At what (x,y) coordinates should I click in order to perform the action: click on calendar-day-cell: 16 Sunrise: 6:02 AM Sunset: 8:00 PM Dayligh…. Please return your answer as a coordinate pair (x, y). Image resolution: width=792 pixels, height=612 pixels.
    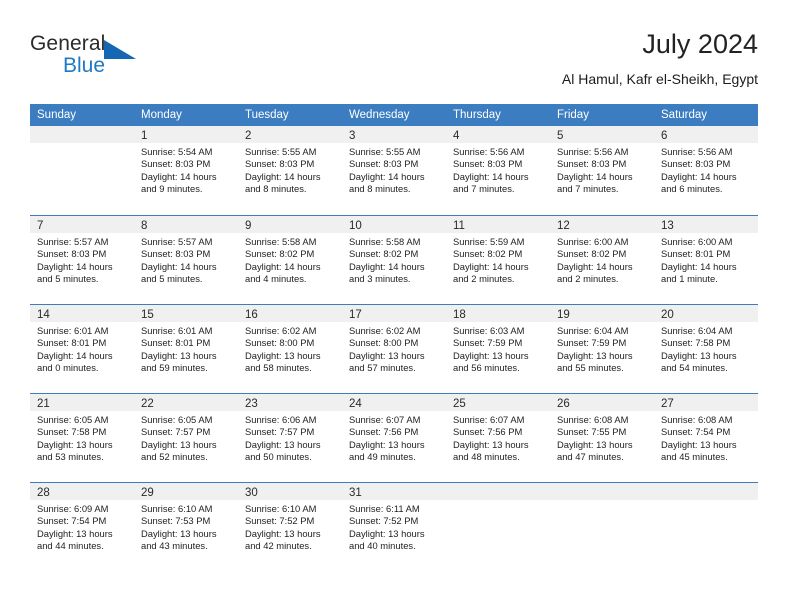
    Looking at the image, I should click on (290, 349).